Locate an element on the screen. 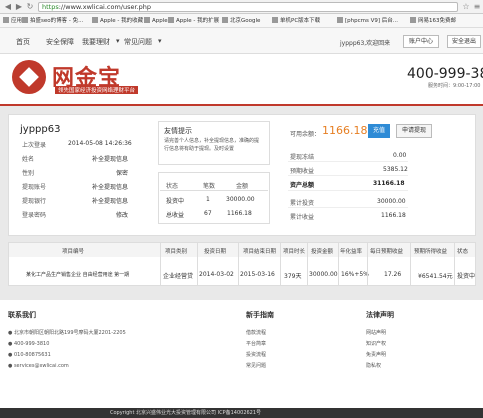 The image size is (483, 418). invest-date-cell: 2014-03-02 is located at coordinates (216, 274).